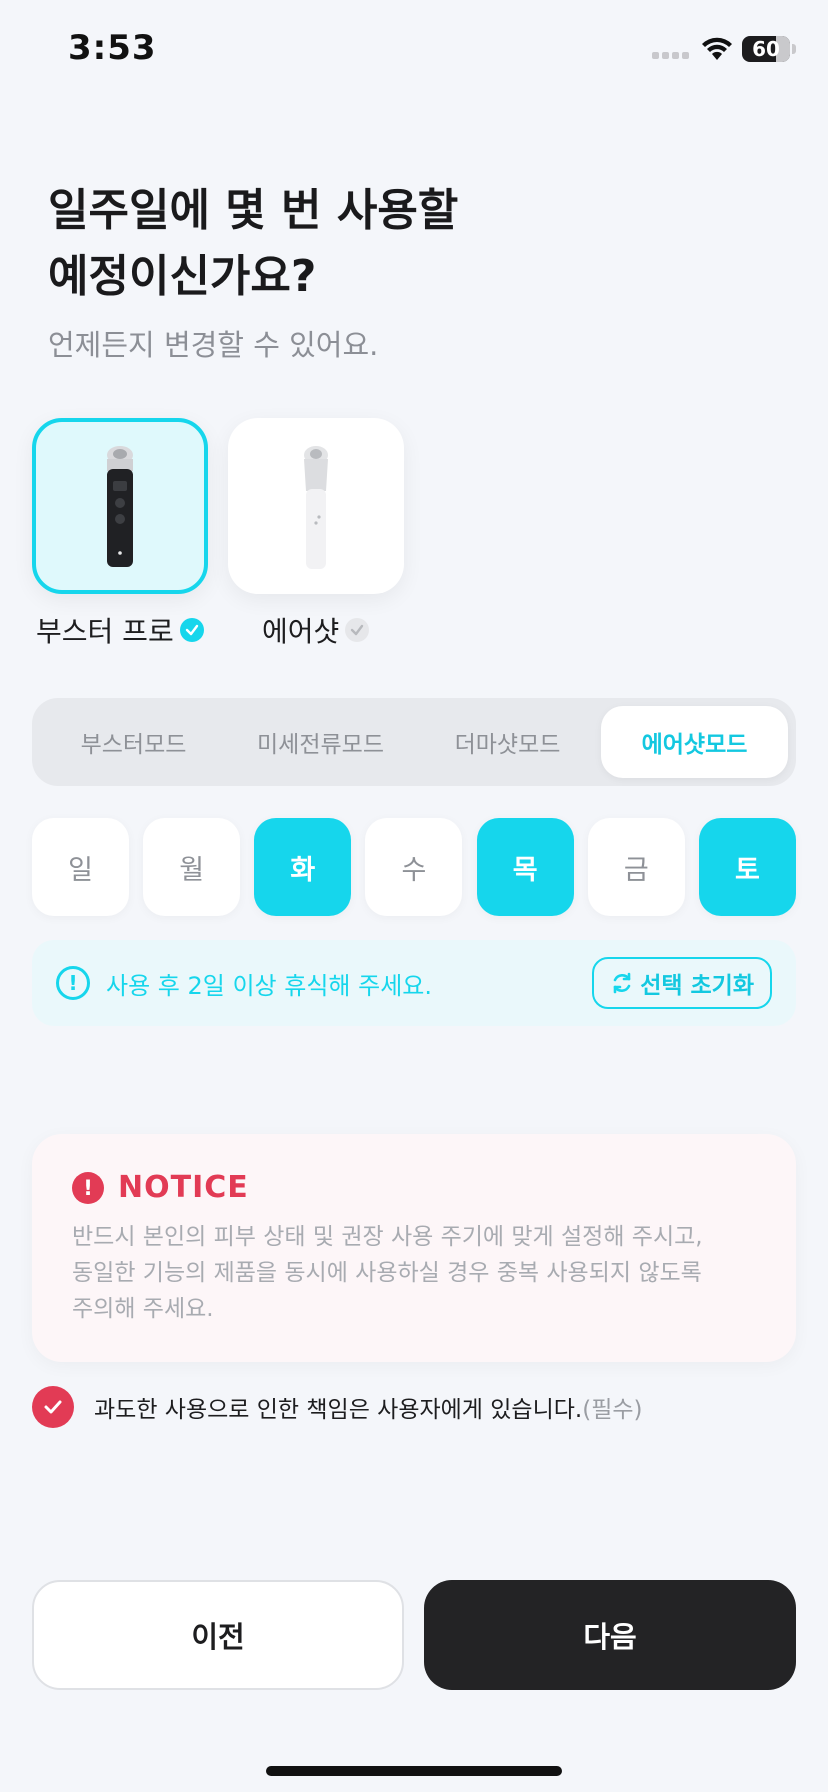 The image size is (828, 1792). I want to click on device-label-booster-pro: 부스터 프로, so click(120, 630).